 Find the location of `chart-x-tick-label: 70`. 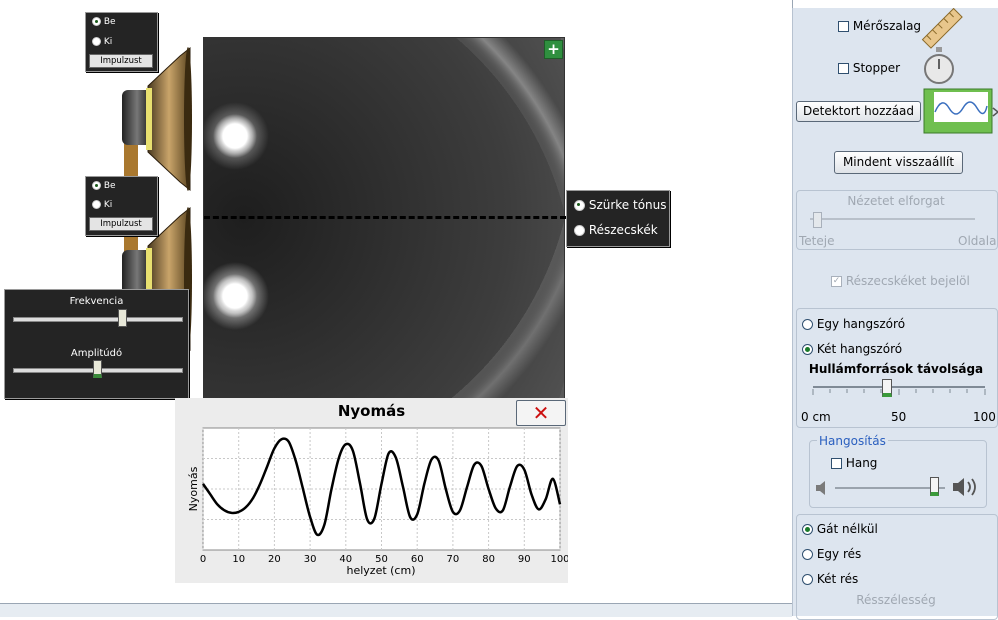

chart-x-tick-label: 70 is located at coordinates (453, 559).